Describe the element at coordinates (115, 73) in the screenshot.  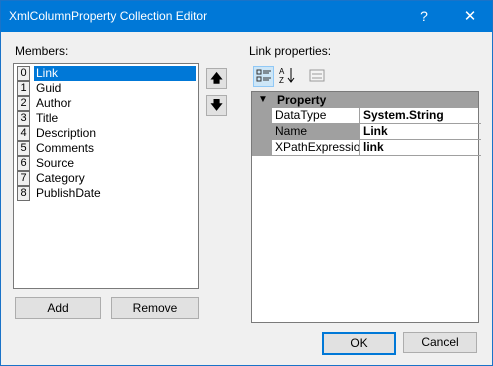
I see `member-name: Link` at that location.